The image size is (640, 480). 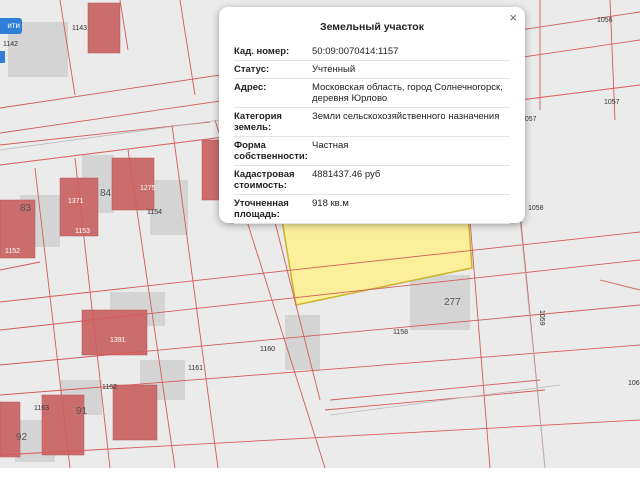 What do you see at coordinates (400, 332) in the screenshot?
I see `parcel-label-1158: 1158` at bounding box center [400, 332].